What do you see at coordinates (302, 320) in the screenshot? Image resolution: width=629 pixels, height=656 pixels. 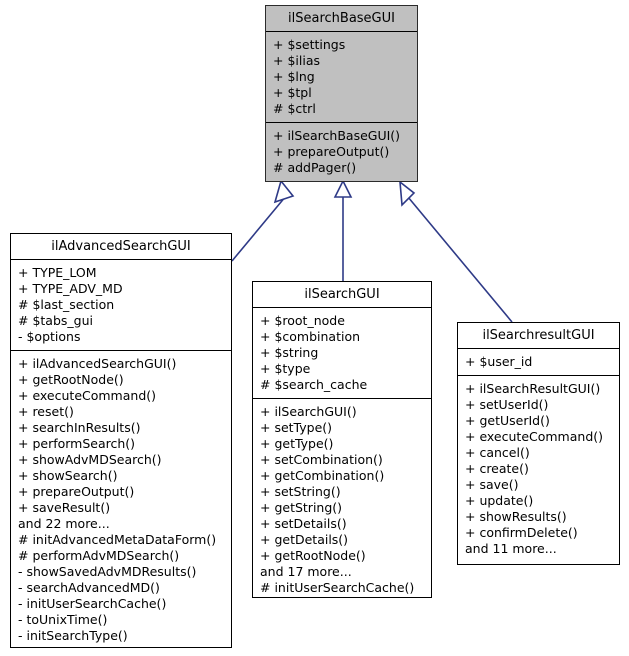 I see `attribute-row: + $root_node` at bounding box center [302, 320].